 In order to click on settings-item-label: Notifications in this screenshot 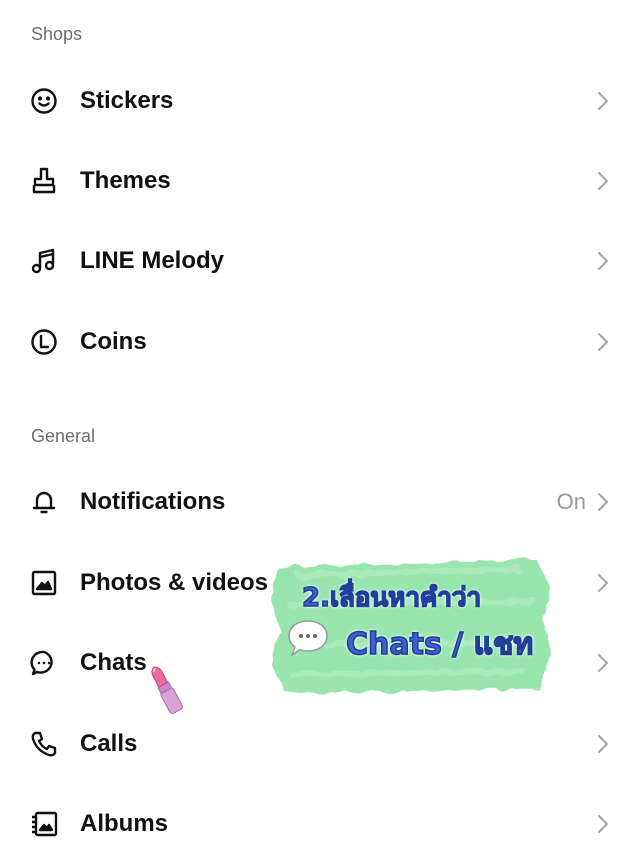, I will do `click(153, 501)`.